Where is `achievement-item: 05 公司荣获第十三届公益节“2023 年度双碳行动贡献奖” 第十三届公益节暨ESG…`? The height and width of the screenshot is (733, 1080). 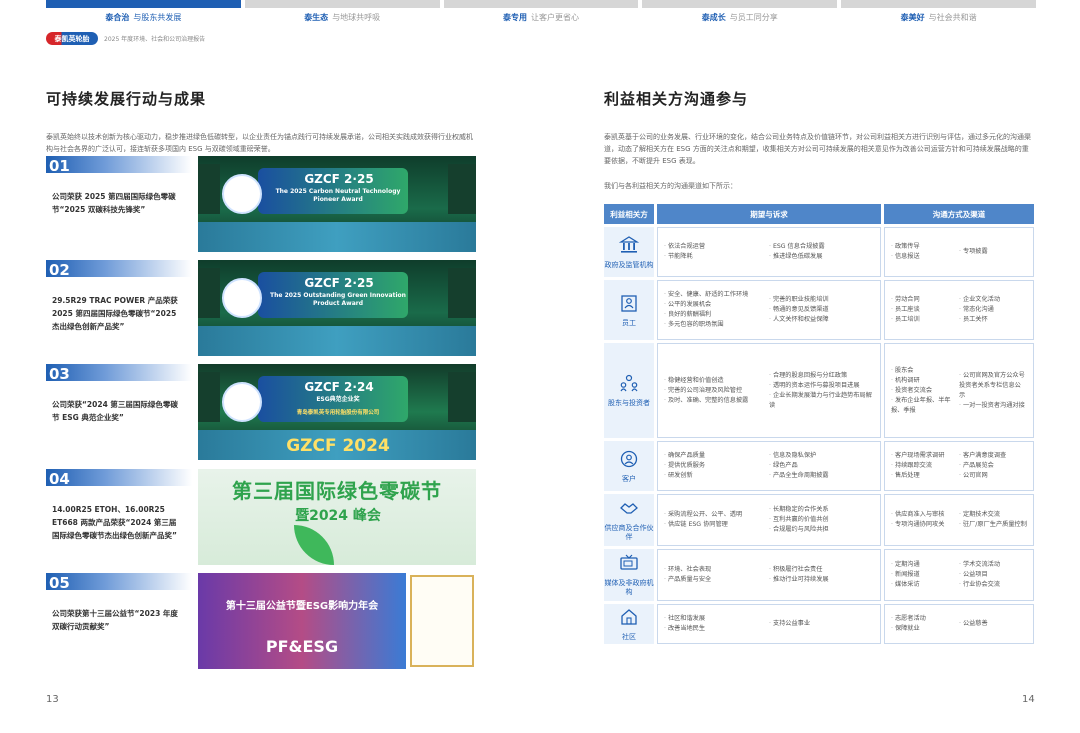 achievement-item: 05 公司荣获第十三届公益节“2023 年度双碳行动贡献奖” 第十三届公益节暨ESG… is located at coordinates (261, 621).